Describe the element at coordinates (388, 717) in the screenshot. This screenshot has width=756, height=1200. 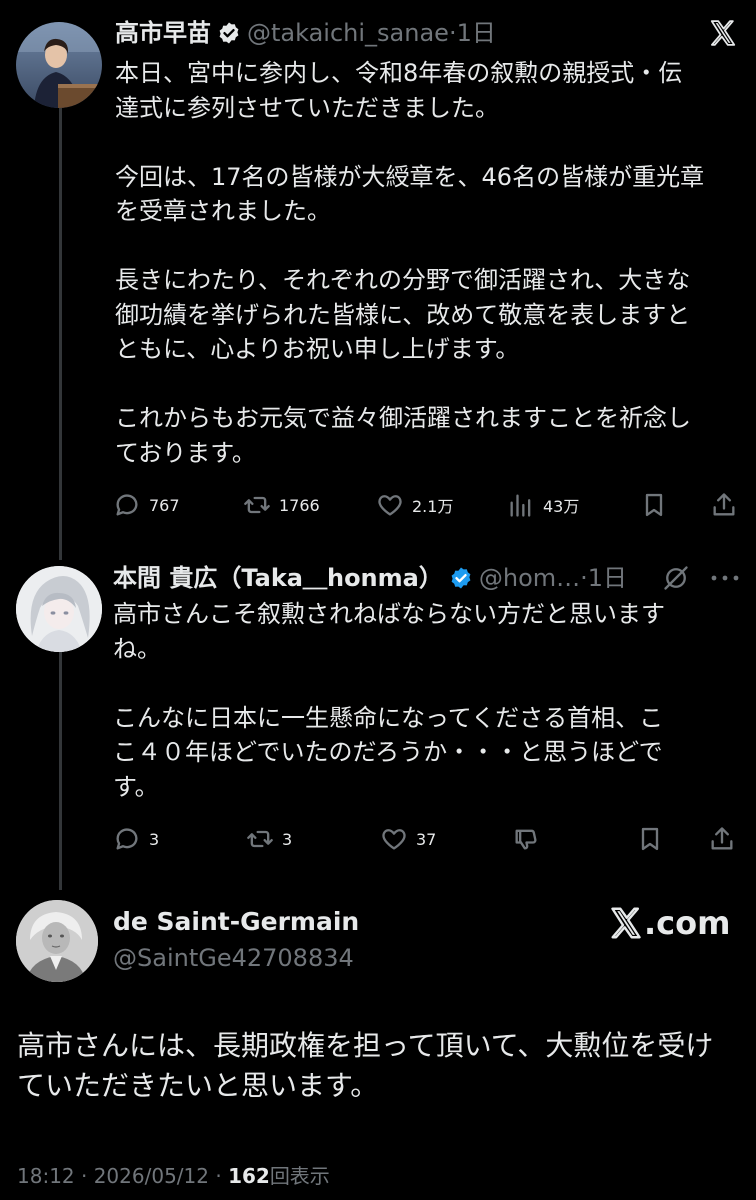
I see `post-text-line: こんなに日本に一生懸命になってくださる首相、こ` at that location.